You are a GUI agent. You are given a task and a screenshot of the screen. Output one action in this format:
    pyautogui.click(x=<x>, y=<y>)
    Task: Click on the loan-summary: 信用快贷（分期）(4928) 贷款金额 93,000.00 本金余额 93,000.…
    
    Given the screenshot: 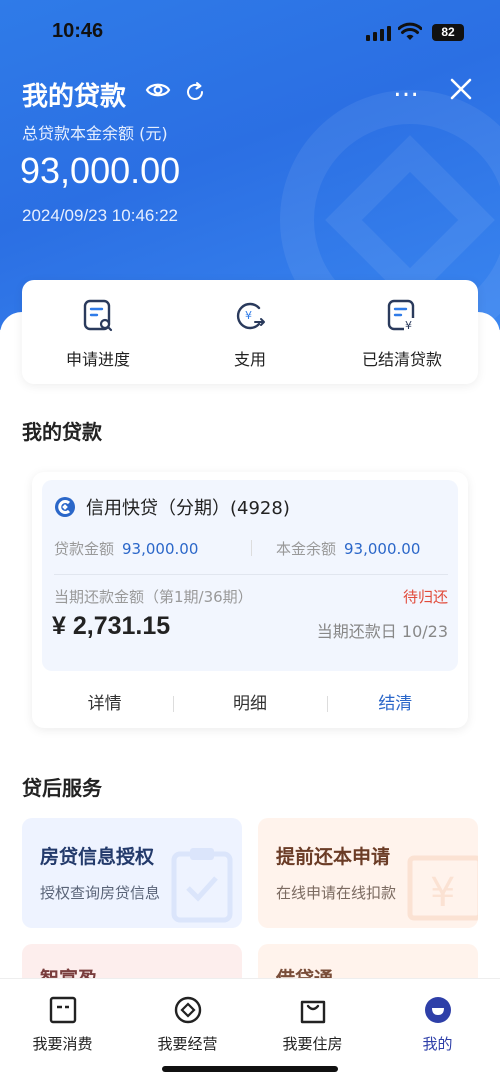 What is the action you would take?
    pyautogui.click(x=250, y=575)
    